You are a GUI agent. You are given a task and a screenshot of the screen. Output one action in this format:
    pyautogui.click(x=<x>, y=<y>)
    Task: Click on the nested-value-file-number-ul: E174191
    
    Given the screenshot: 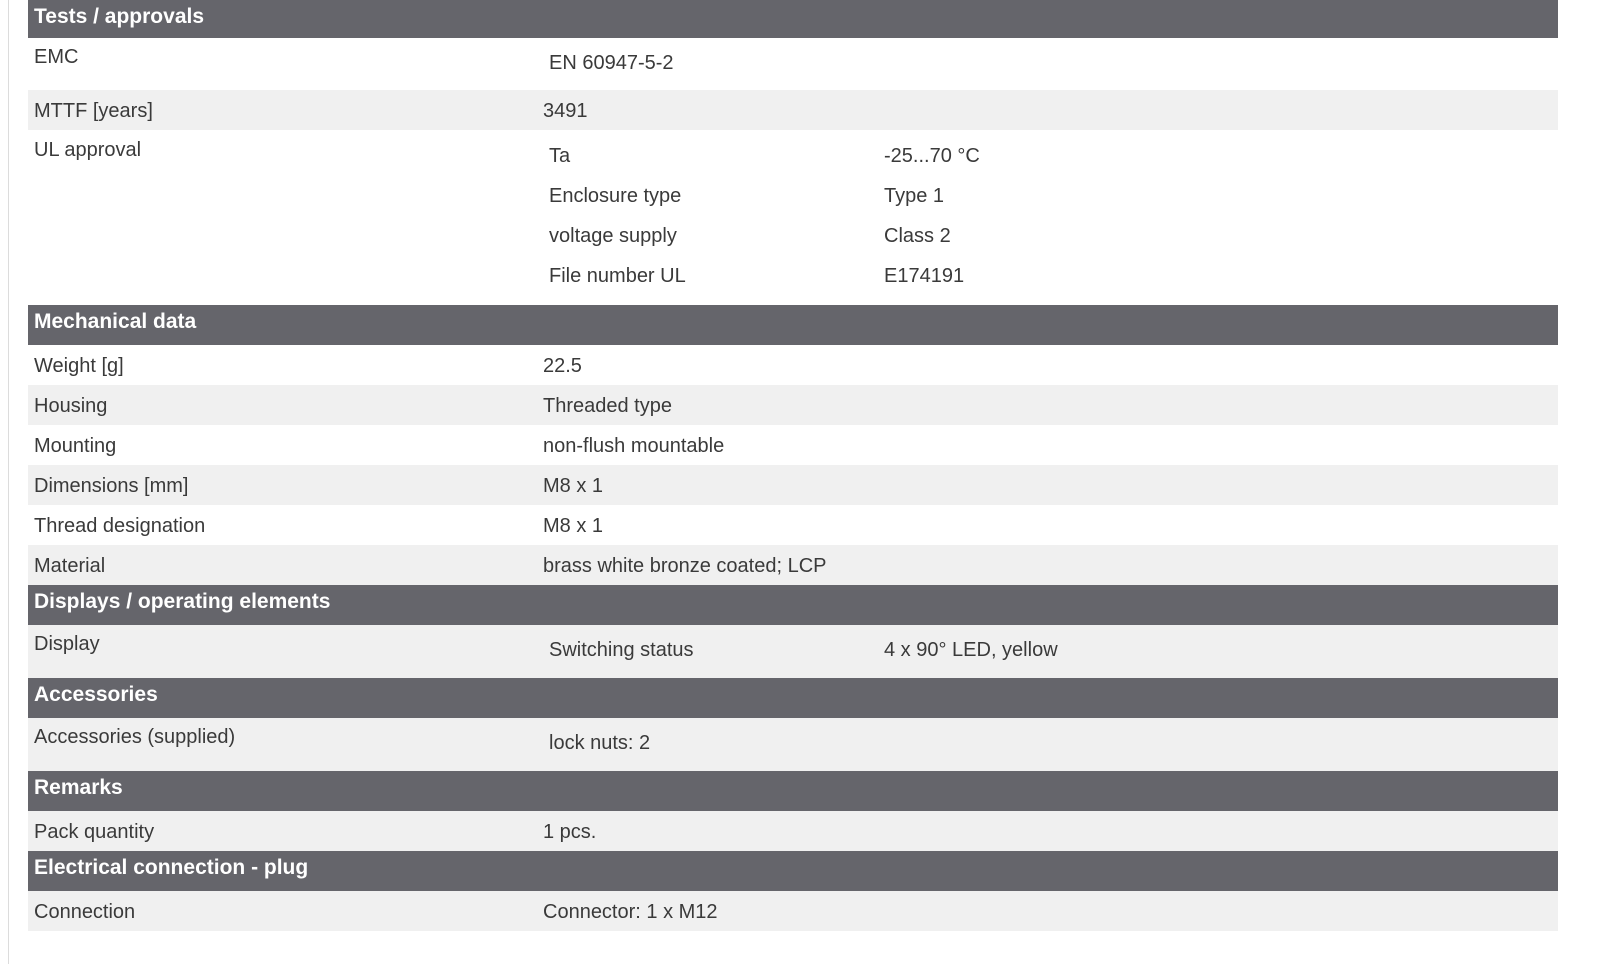 What is the action you would take?
    pyautogui.click(x=924, y=276)
    